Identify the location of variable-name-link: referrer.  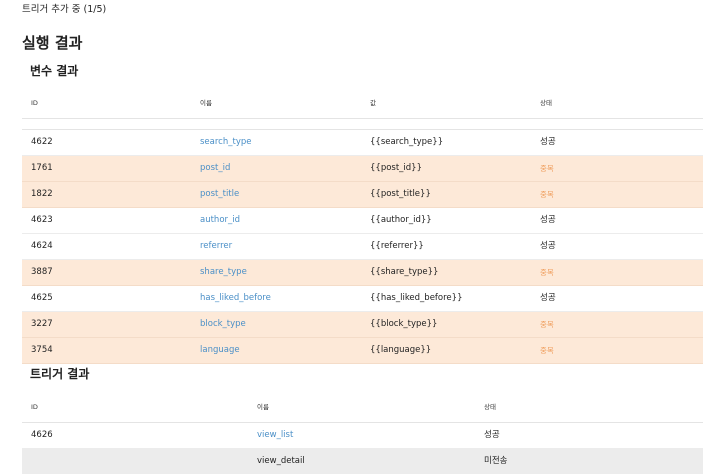
(216, 246).